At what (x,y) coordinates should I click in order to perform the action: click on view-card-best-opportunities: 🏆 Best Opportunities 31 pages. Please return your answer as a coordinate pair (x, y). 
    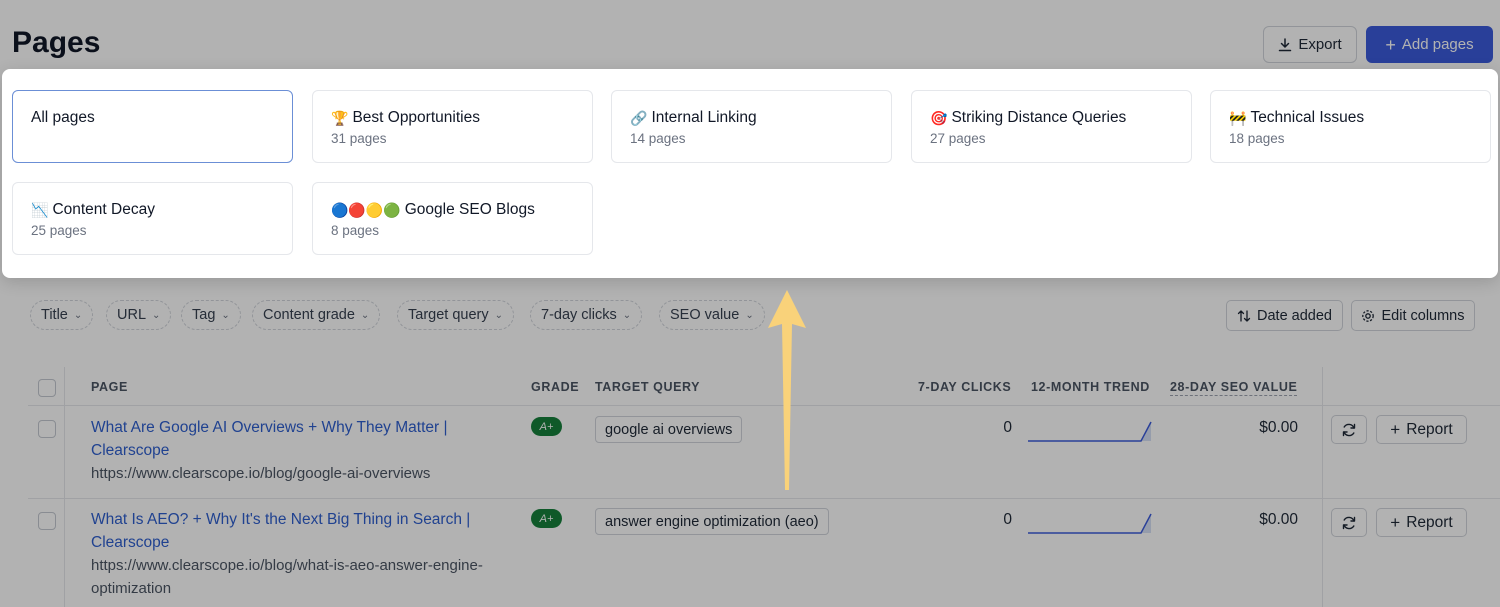
    Looking at the image, I should click on (452, 126).